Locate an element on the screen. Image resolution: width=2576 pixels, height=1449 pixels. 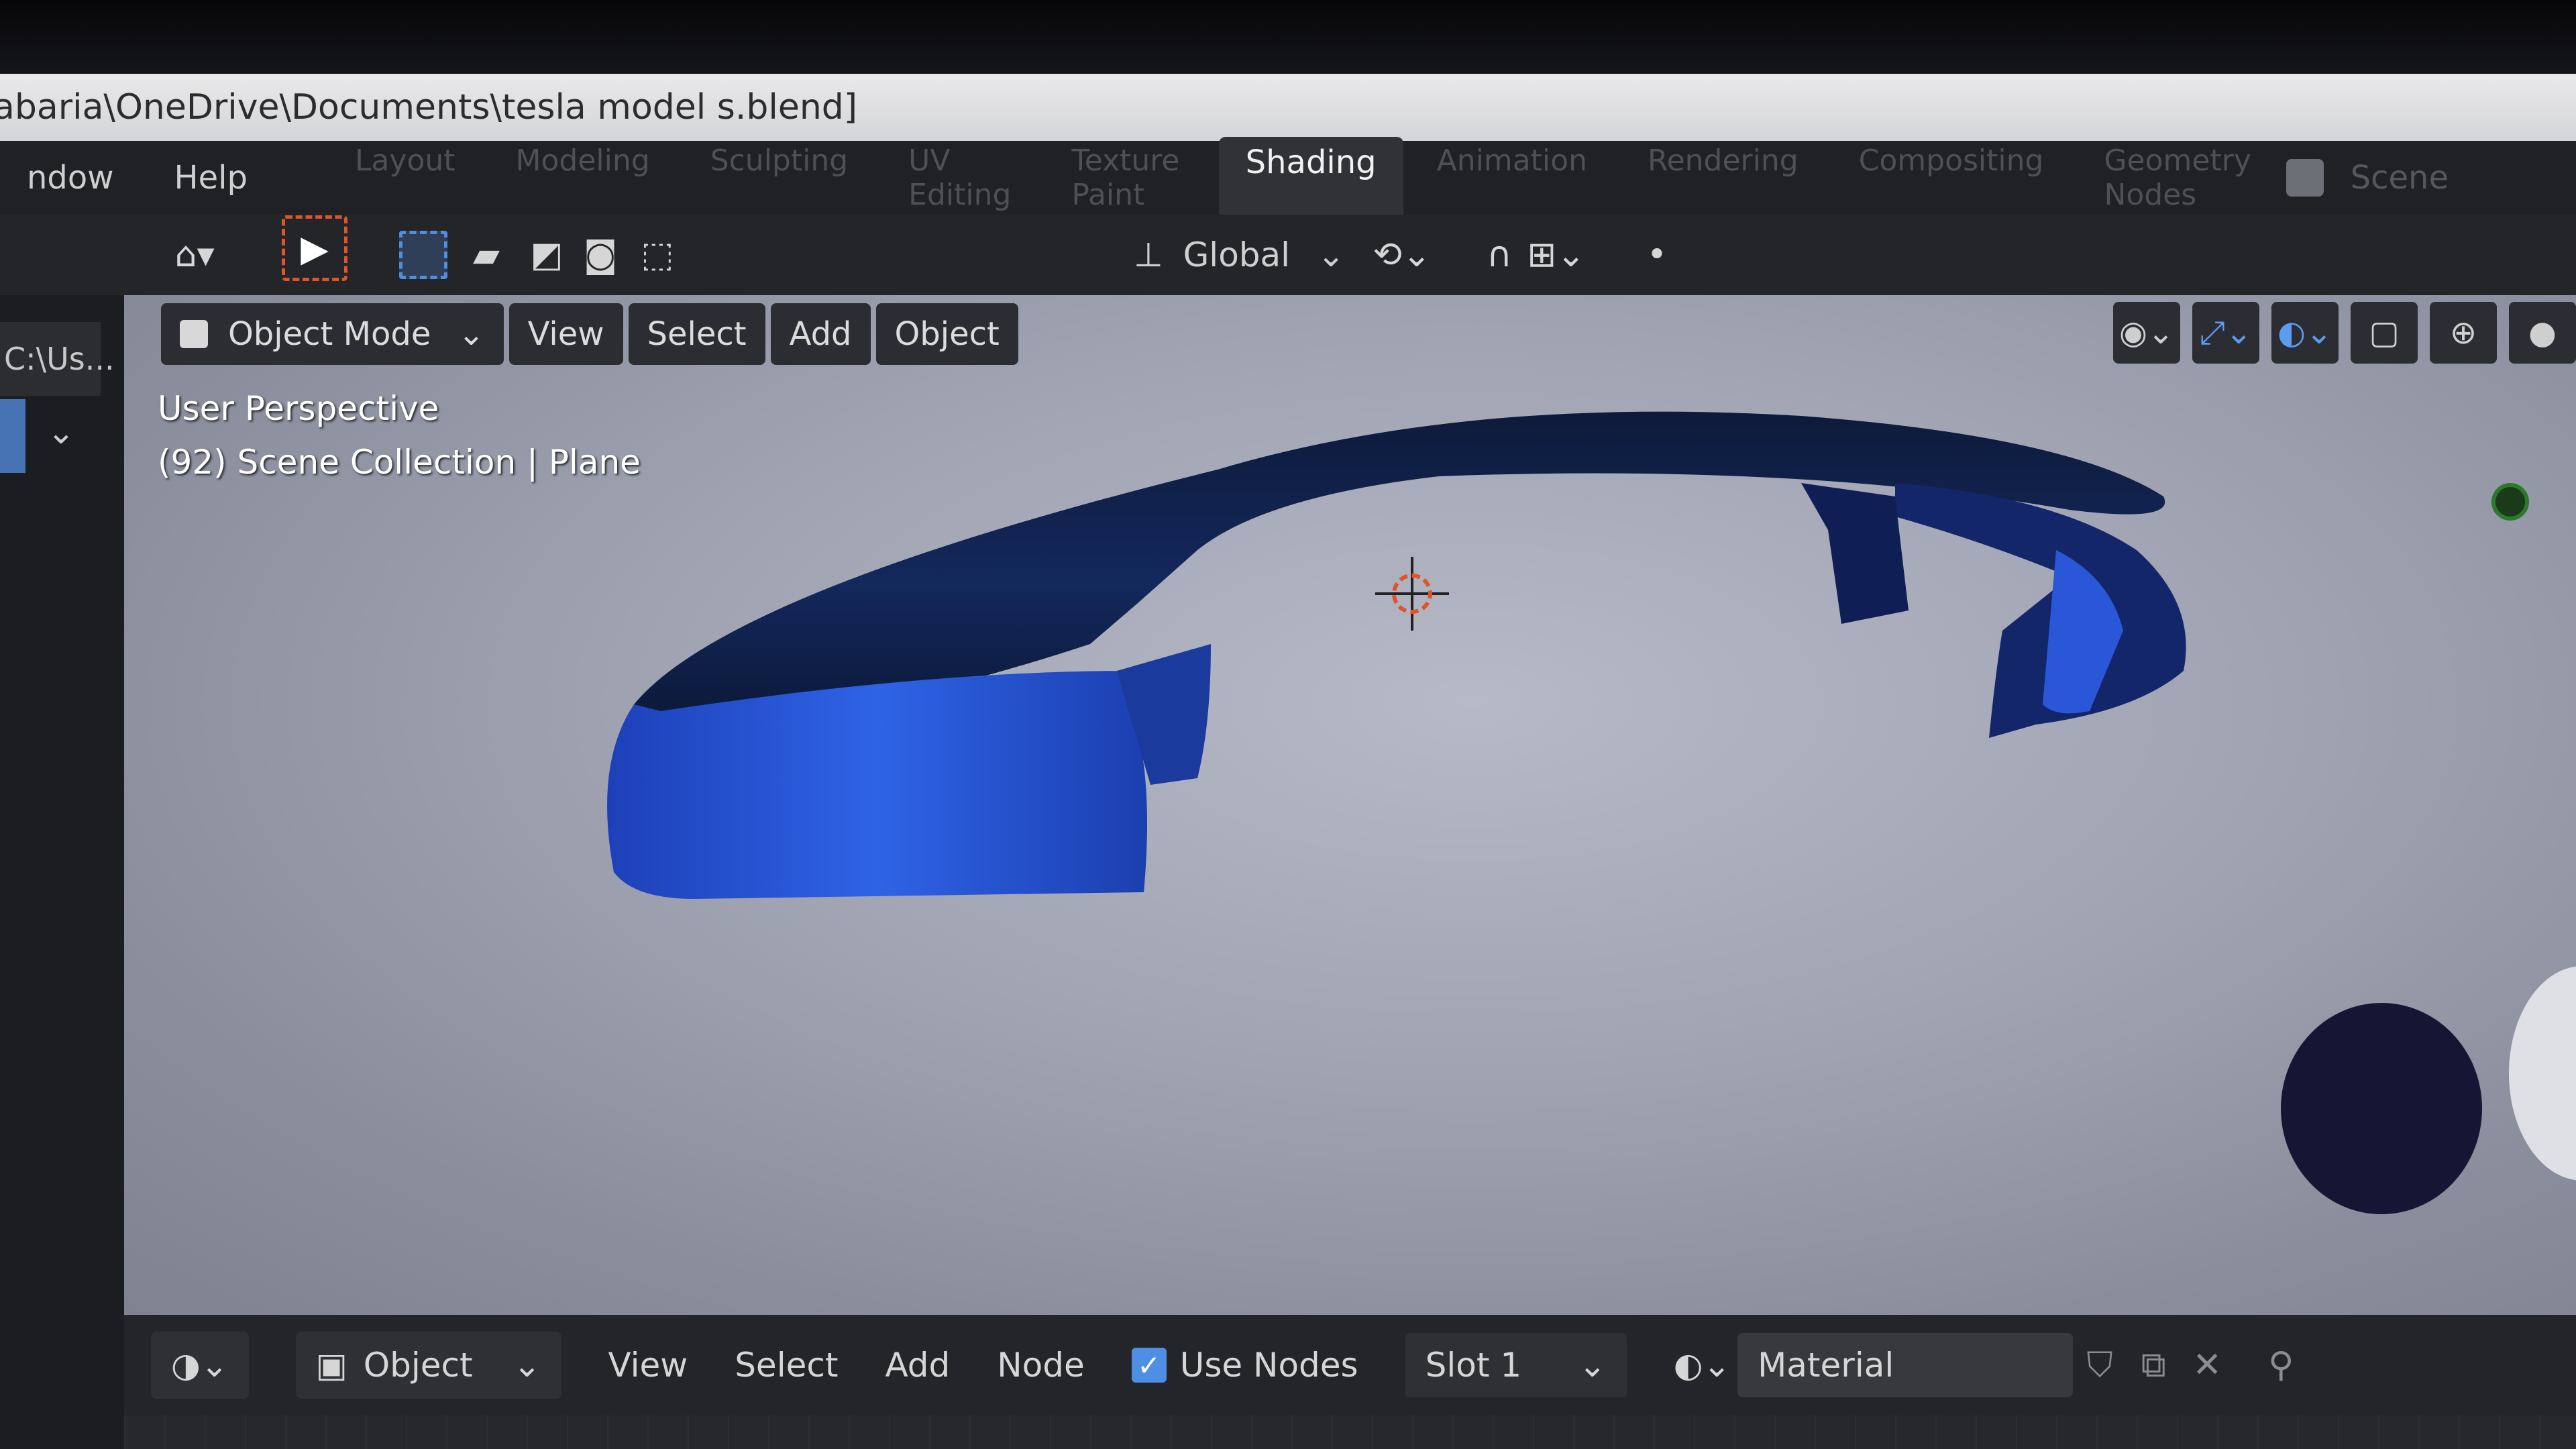
checkmark-icon: ✓ is located at coordinates (1149, 1365).